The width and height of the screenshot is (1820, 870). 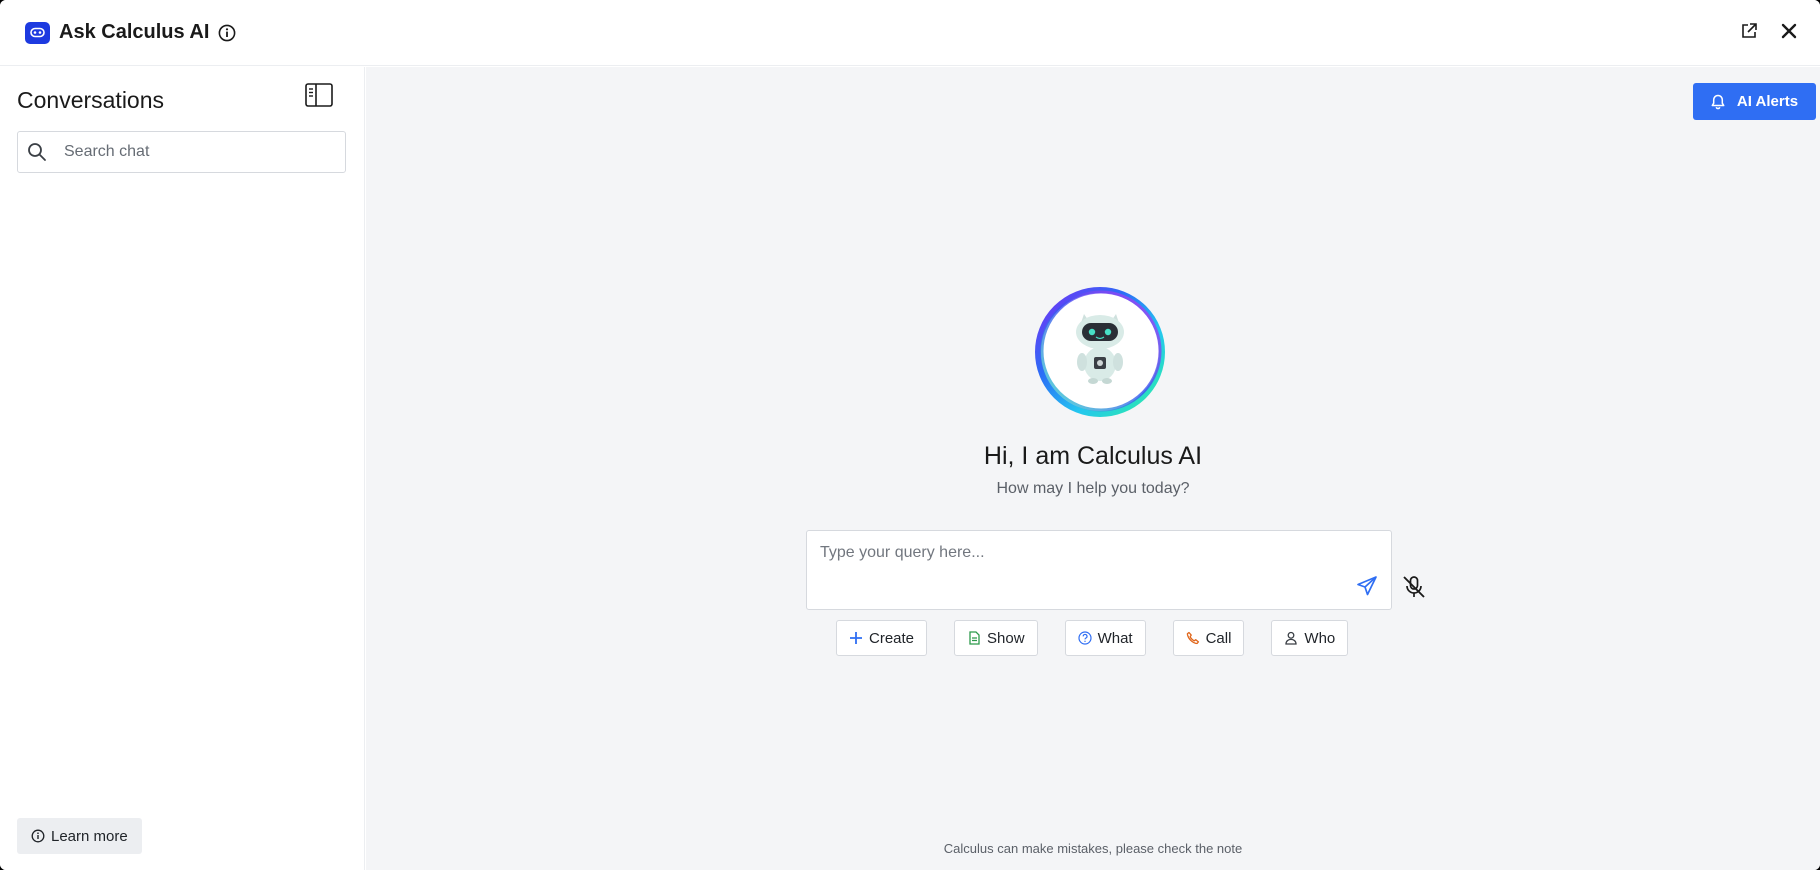 What do you see at coordinates (1084, 638) in the screenshot?
I see `question-icon` at bounding box center [1084, 638].